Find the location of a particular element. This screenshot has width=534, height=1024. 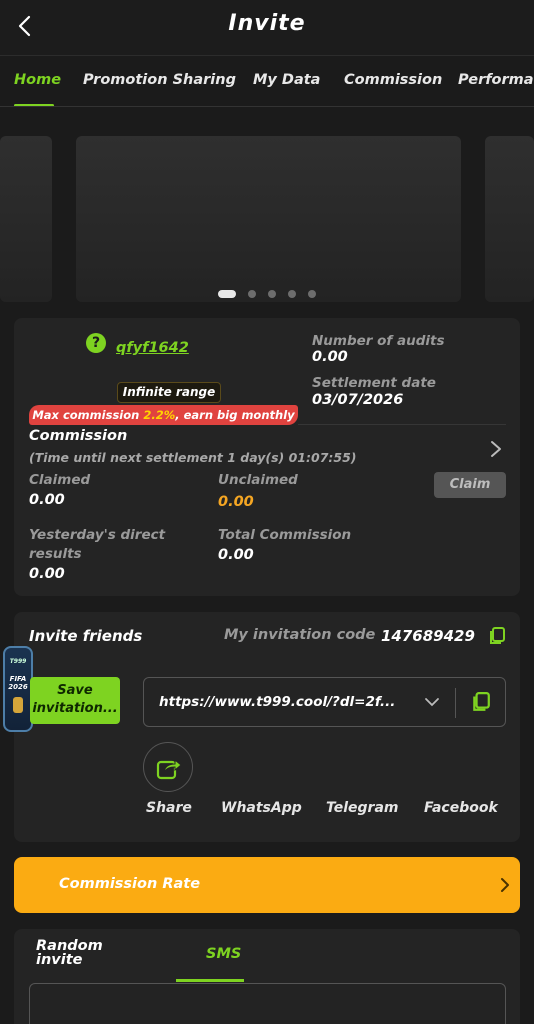

chevron-down-icon is located at coordinates (432, 702).